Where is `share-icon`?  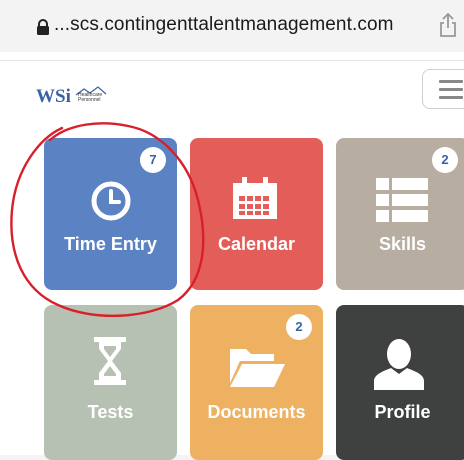 share-icon is located at coordinates (448, 25).